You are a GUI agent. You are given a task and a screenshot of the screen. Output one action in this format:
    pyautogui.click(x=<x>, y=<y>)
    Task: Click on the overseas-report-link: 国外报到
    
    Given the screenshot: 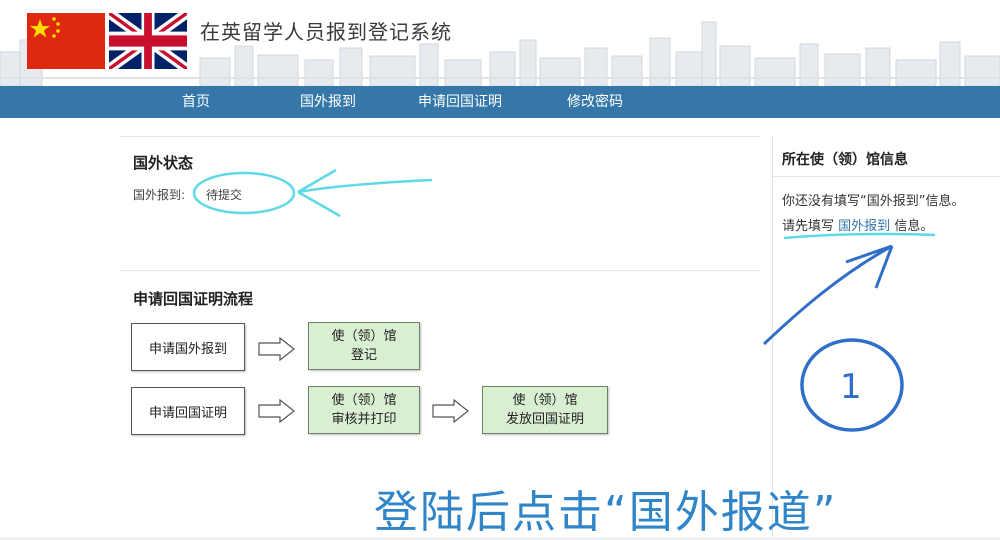 What is the action you would take?
    pyautogui.click(x=864, y=226)
    